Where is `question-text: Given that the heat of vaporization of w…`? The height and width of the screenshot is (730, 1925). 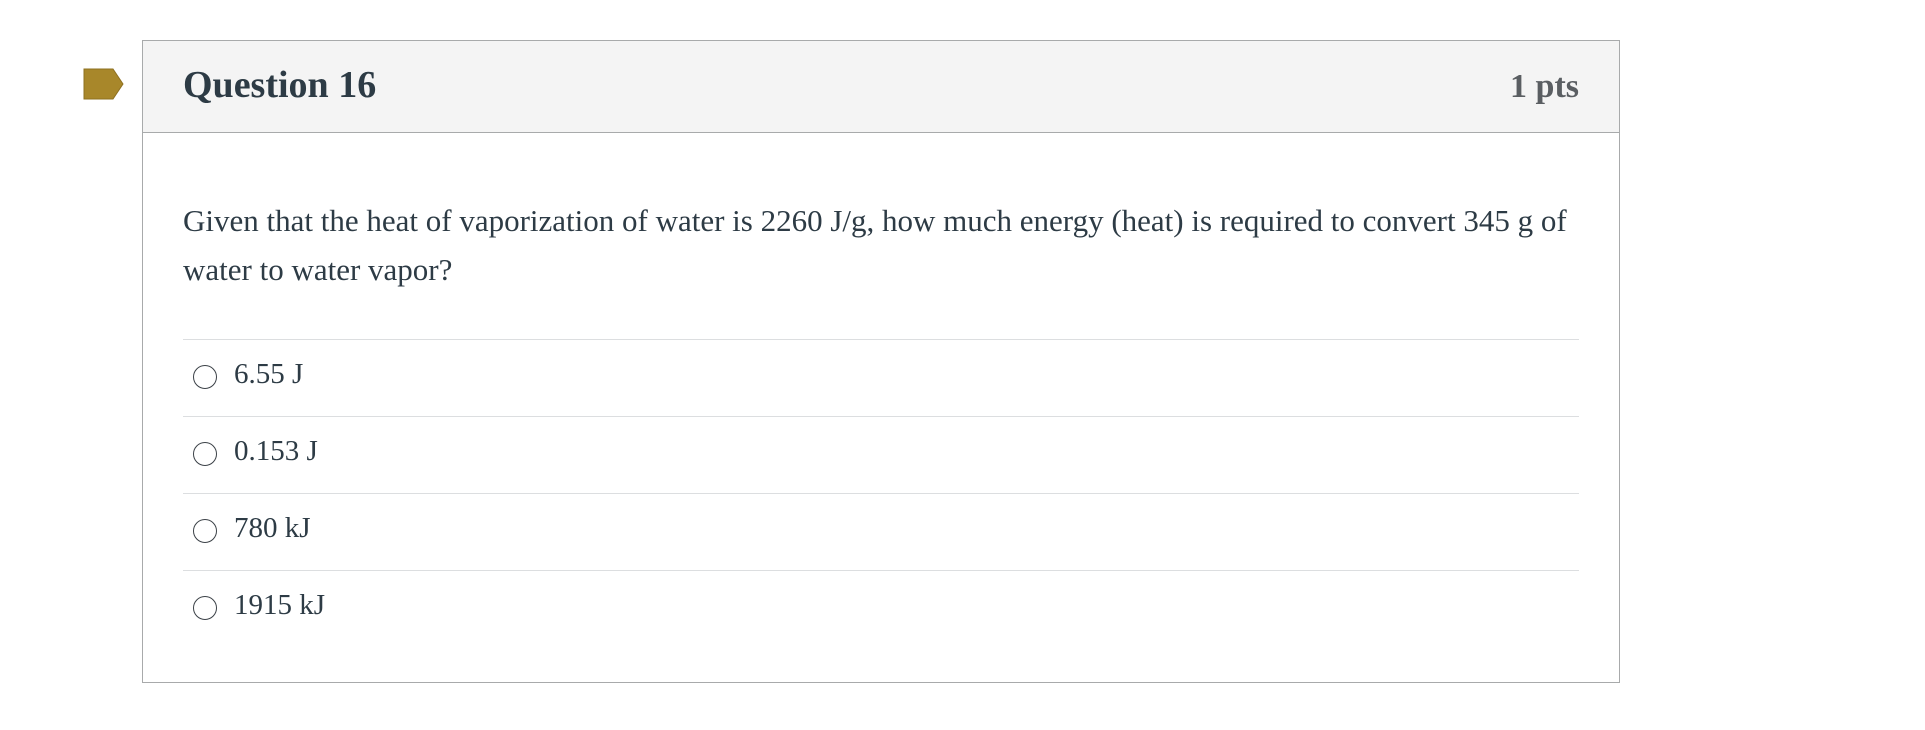
question-text: Given that the heat of vaporization of w… is located at coordinates (875, 245).